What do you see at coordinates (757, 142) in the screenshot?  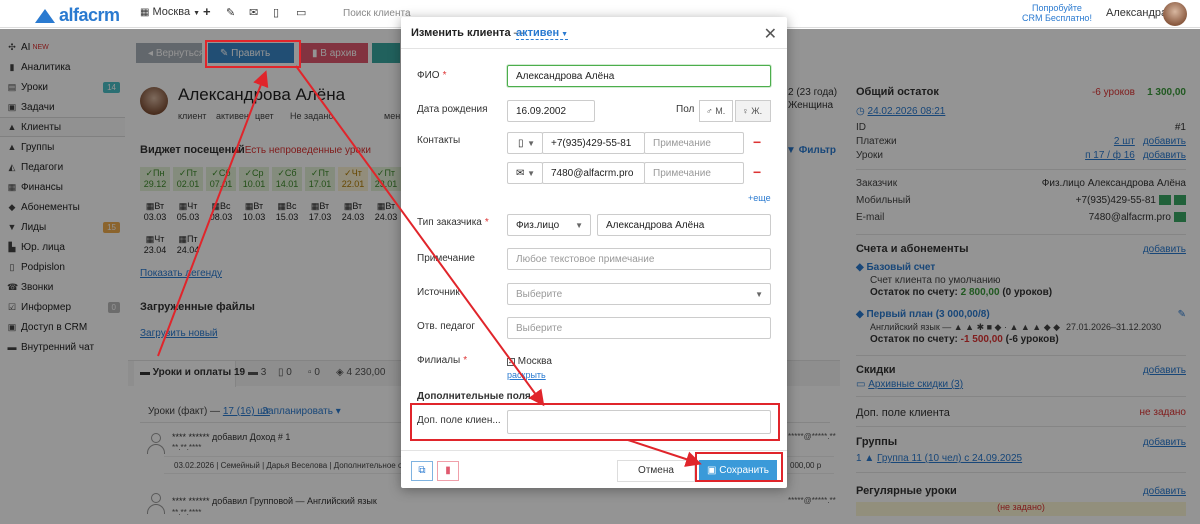 I see `remove-phone-icon: −` at bounding box center [757, 142].